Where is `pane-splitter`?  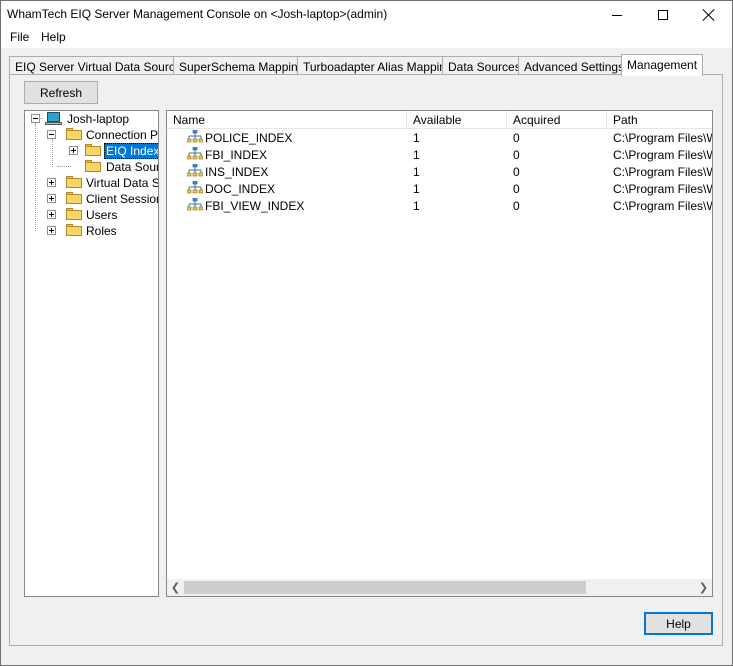 pane-splitter is located at coordinates (163, 353).